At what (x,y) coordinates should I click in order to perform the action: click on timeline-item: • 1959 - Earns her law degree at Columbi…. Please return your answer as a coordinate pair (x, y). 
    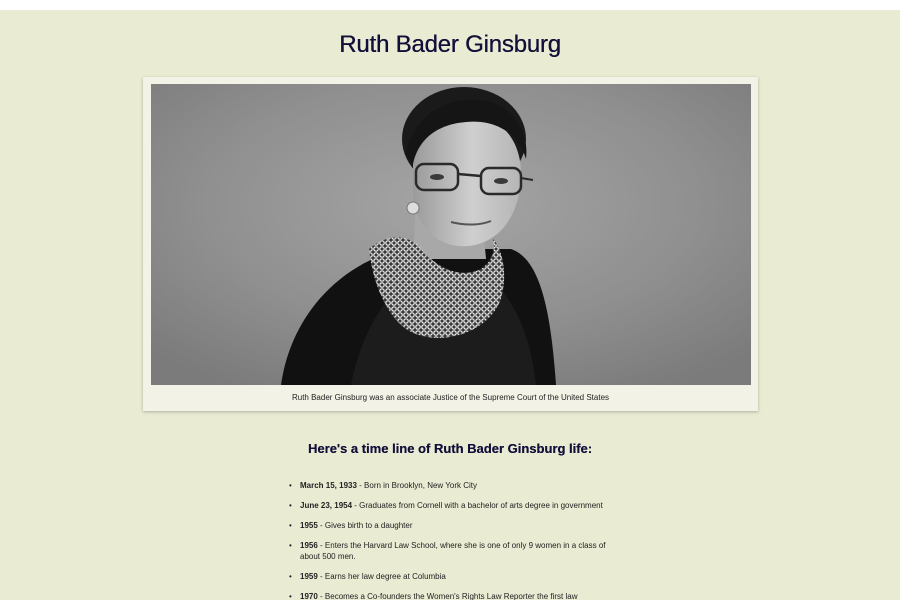
    Looking at the image, I should click on (448, 576).